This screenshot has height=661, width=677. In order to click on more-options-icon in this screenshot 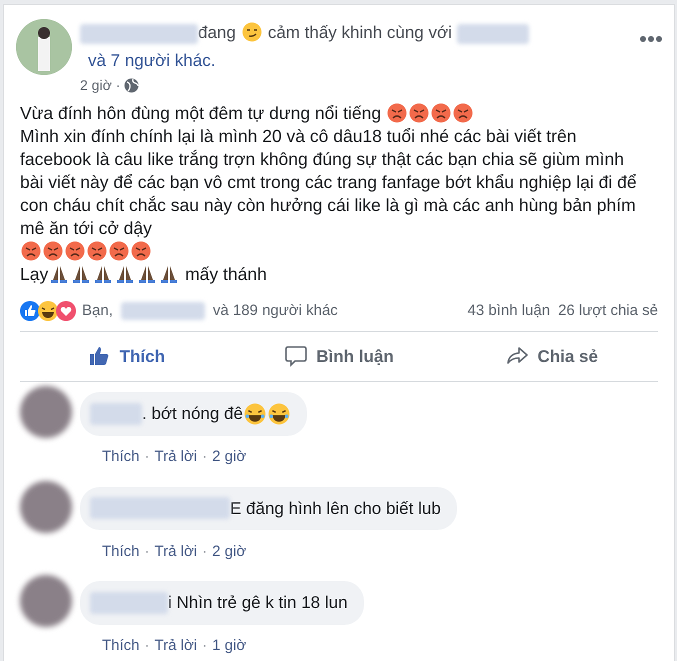, I will do `click(650, 39)`.